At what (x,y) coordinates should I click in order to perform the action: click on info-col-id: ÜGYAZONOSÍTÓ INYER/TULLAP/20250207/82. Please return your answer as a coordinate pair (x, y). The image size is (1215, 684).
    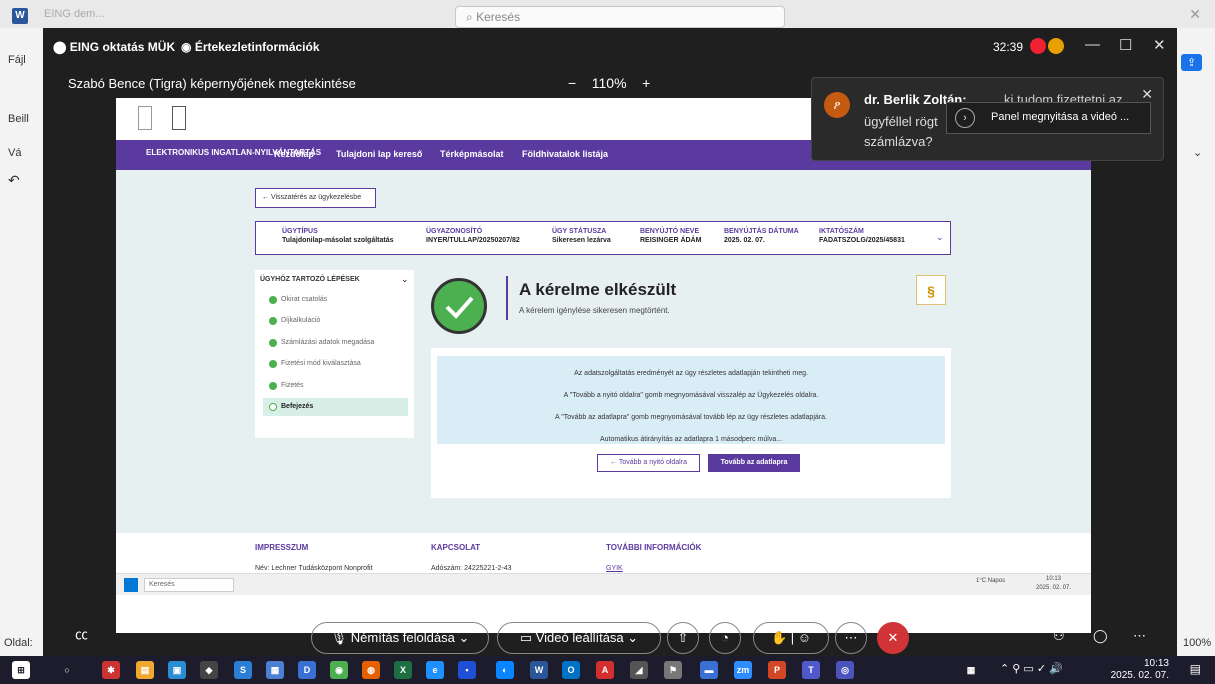
    Looking at the image, I should click on (473, 236).